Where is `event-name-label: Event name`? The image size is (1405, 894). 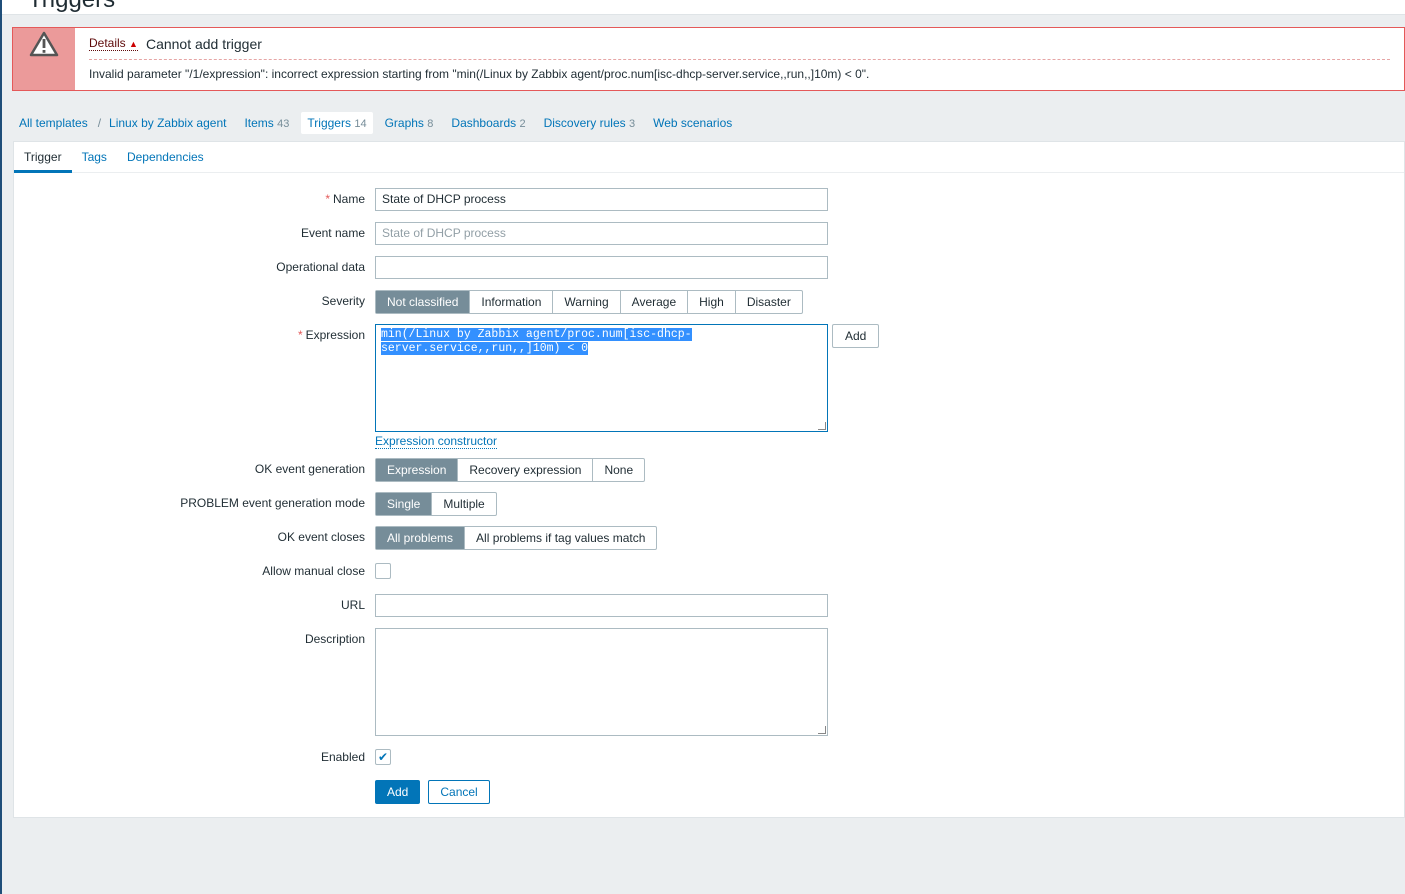
event-name-label: Event name is located at coordinates (332, 233).